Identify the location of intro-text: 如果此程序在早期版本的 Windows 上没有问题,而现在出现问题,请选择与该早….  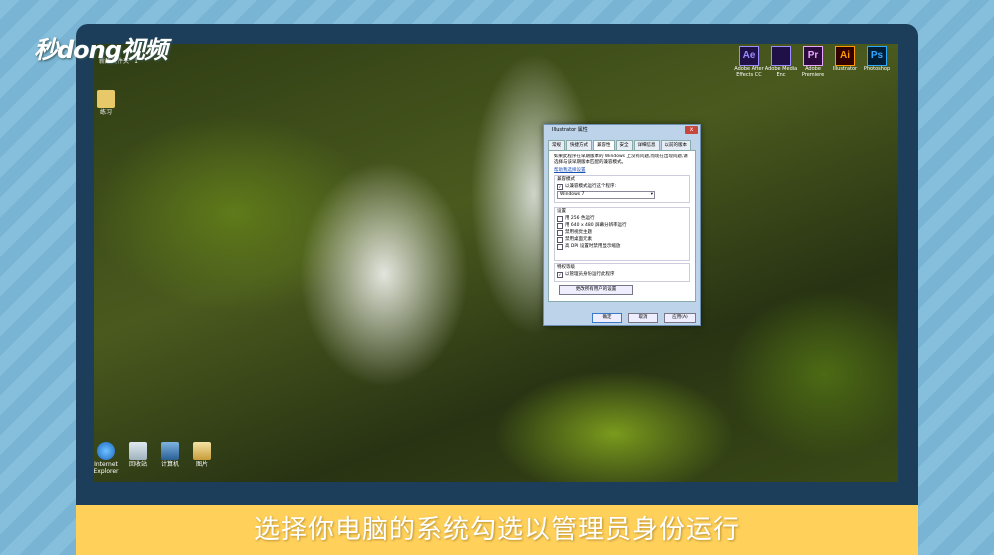
(621, 159).